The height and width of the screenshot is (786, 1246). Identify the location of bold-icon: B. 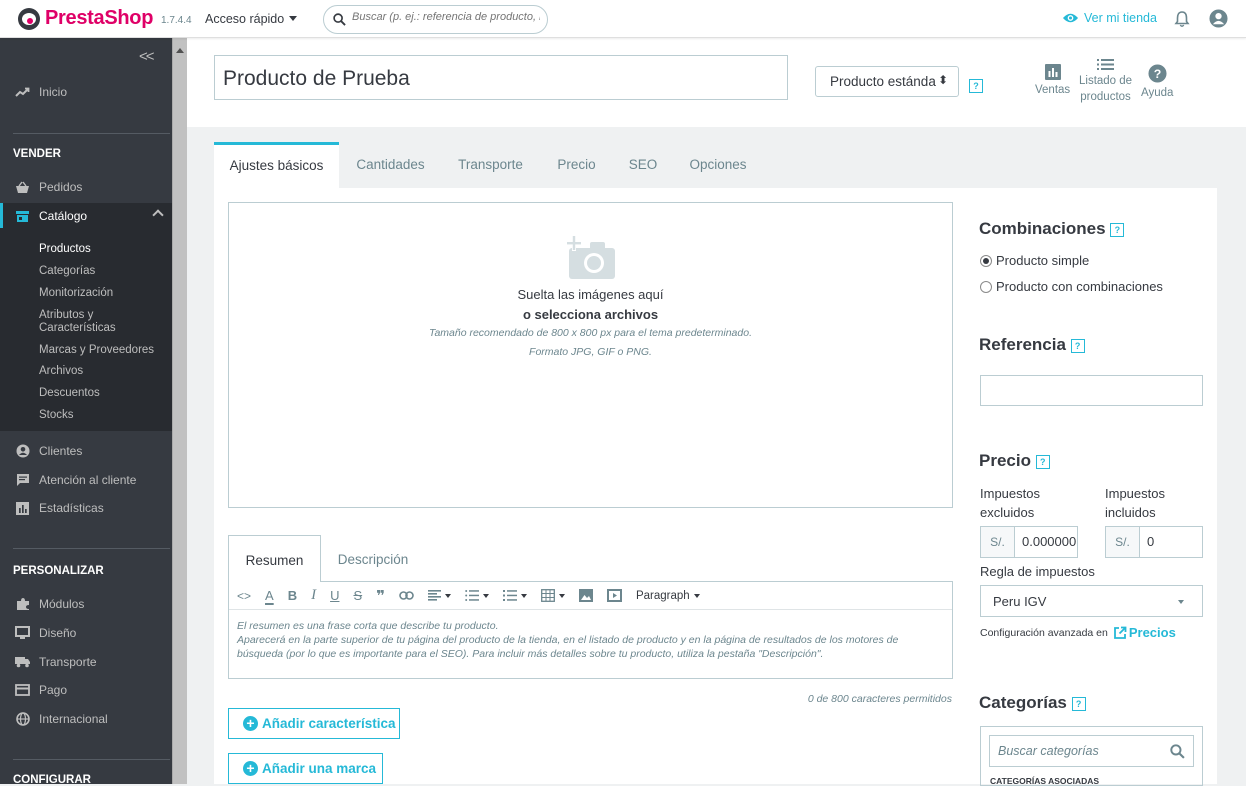
(292, 596).